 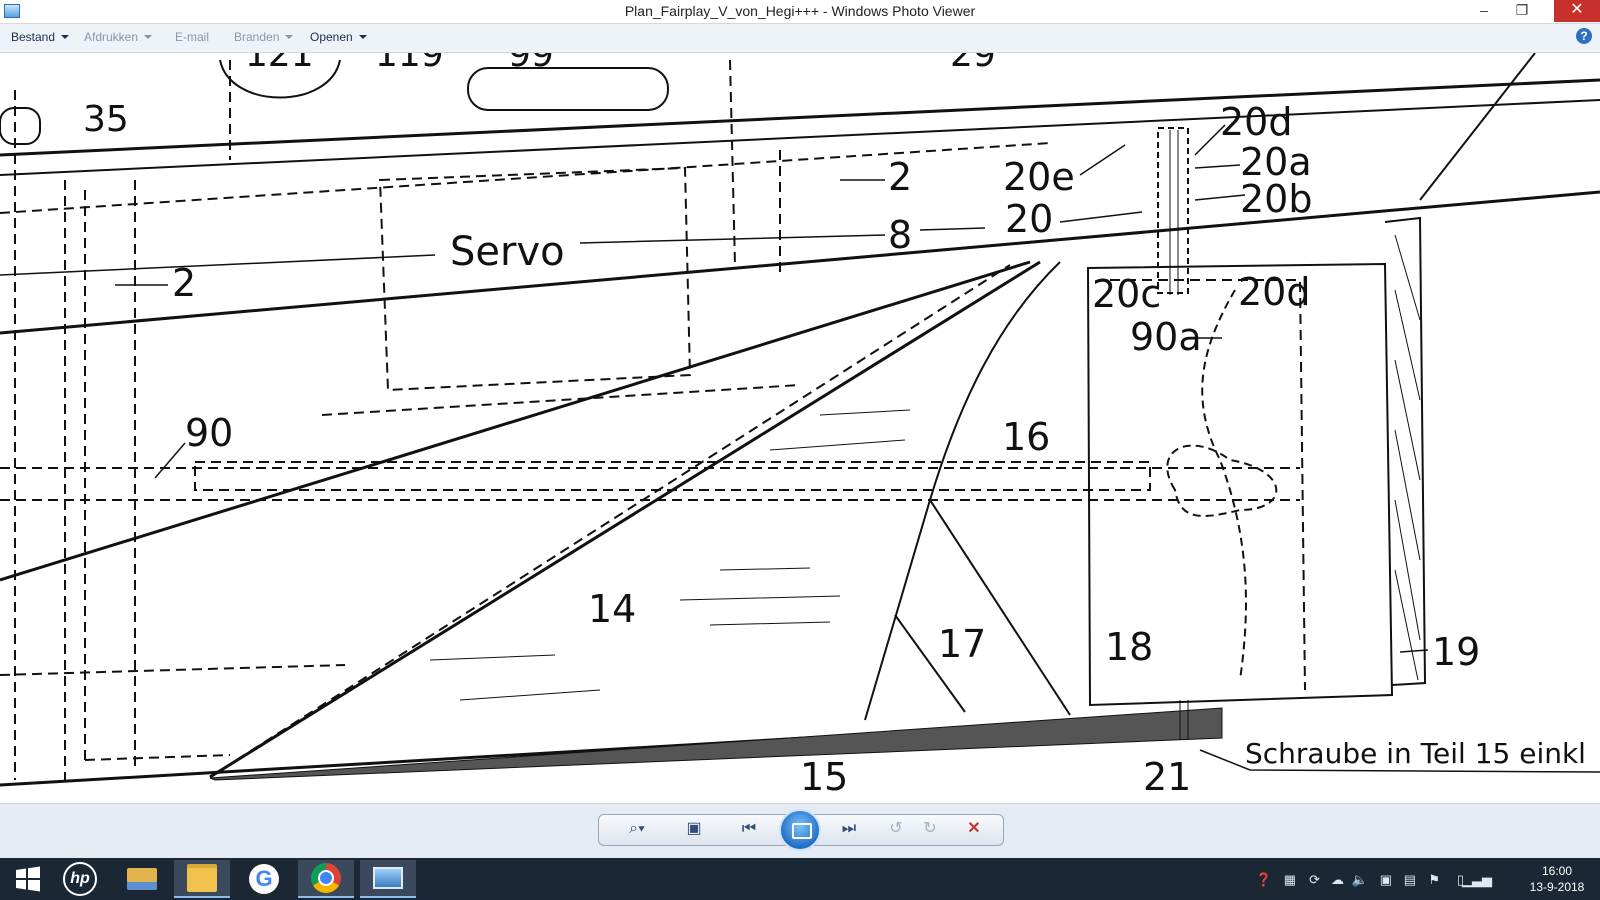 I want to click on viewer-toolbar: ⌕▾ ▣ ⏮ ⏭ ↺ ↻ ✕, so click(x=800, y=831).